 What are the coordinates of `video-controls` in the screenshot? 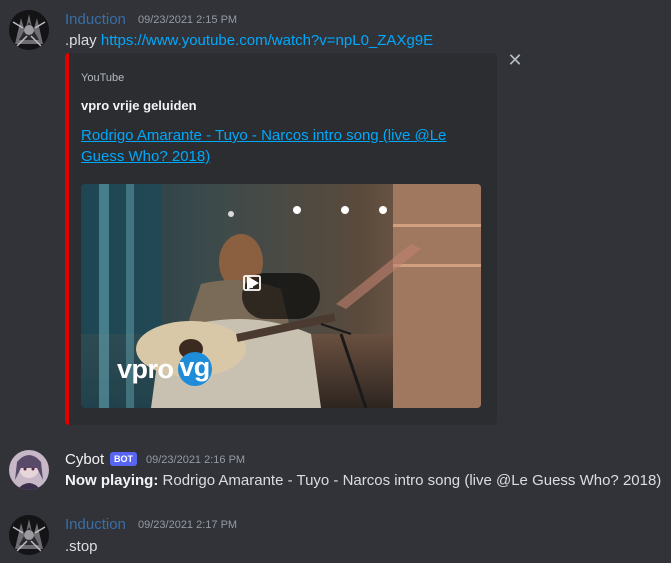 It's located at (281, 296).